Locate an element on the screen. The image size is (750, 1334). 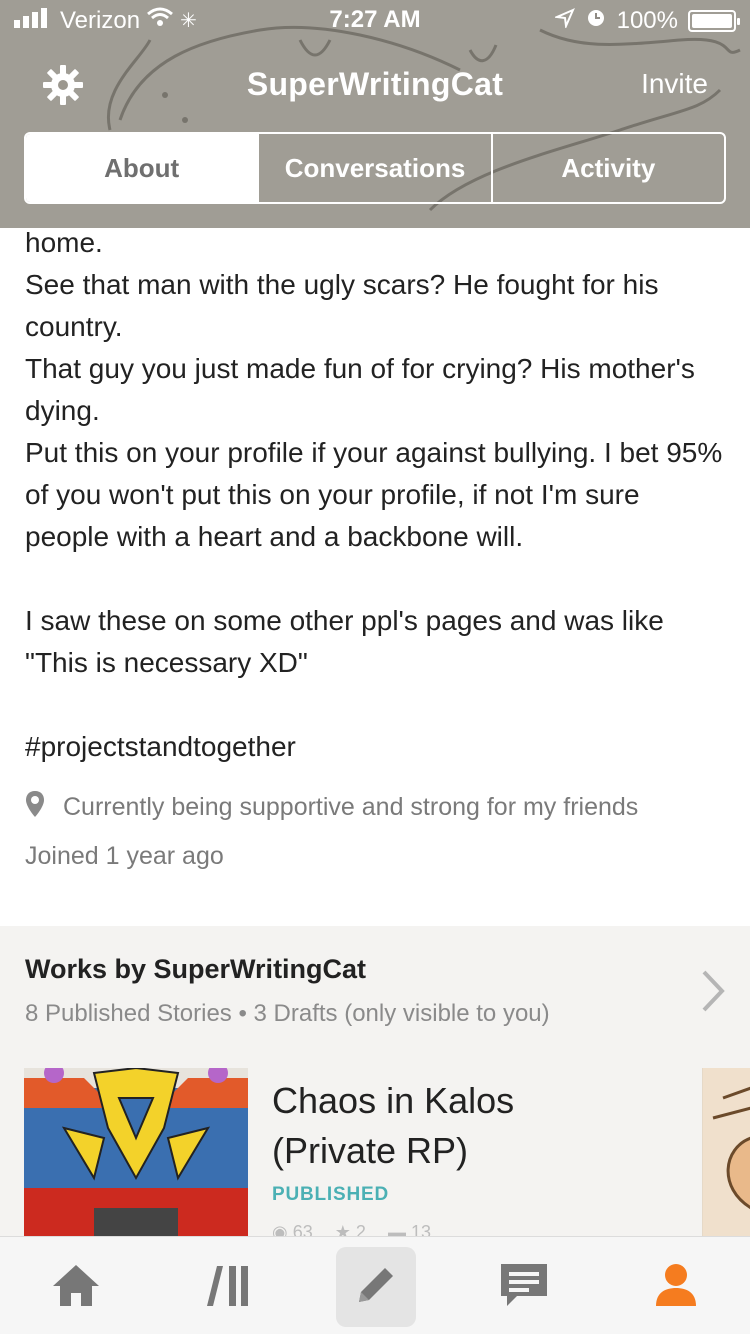
profile-username-title: SuperWritingCat is located at coordinates (375, 84).